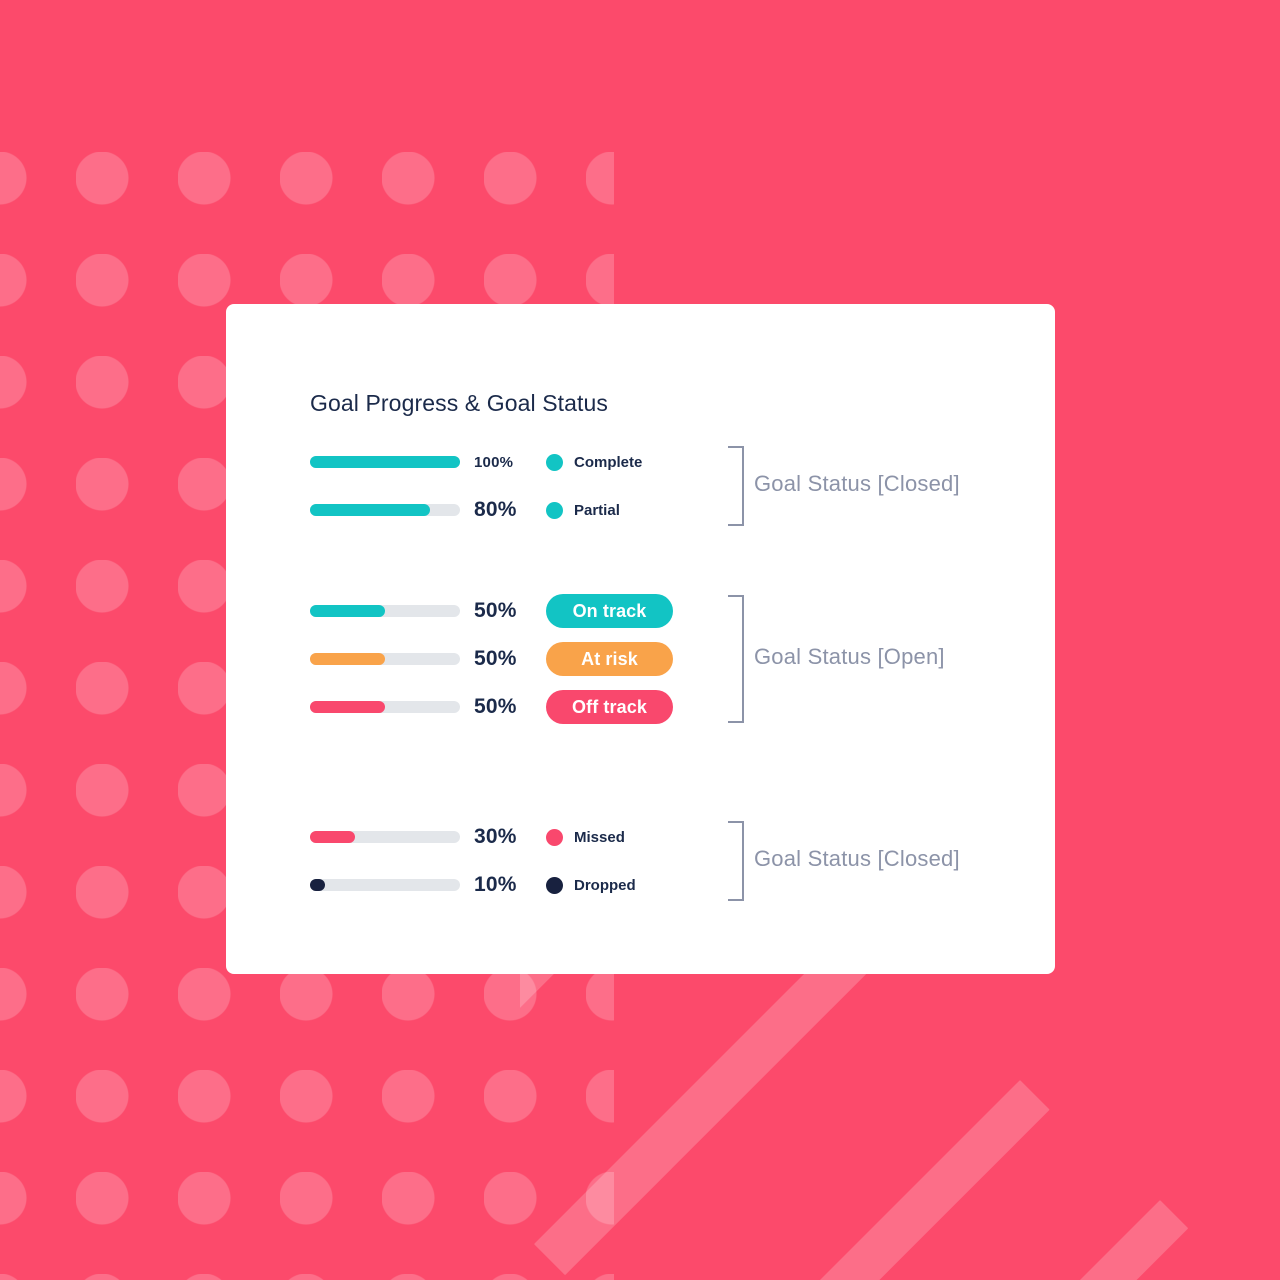  I want to click on progress-percent-label: 10%, so click(495, 884).